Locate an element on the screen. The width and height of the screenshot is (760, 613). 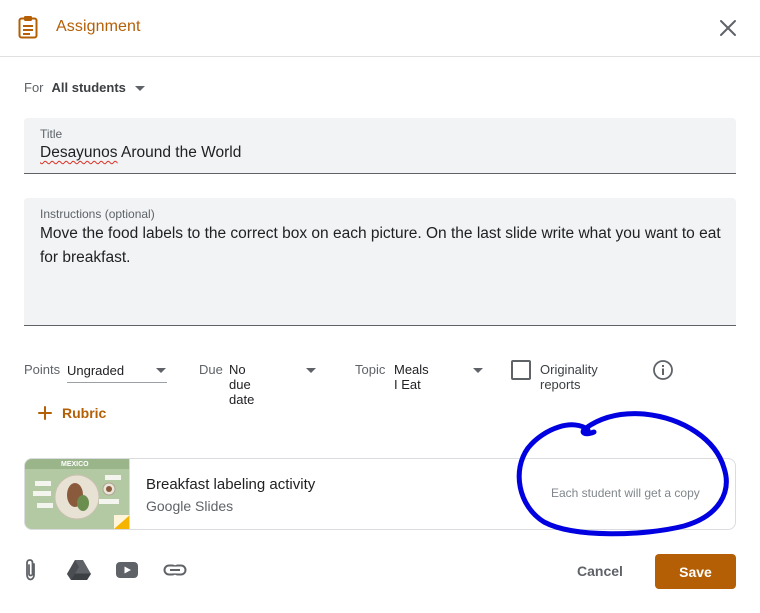
attachment-type: Google Slides is located at coordinates (190, 506).